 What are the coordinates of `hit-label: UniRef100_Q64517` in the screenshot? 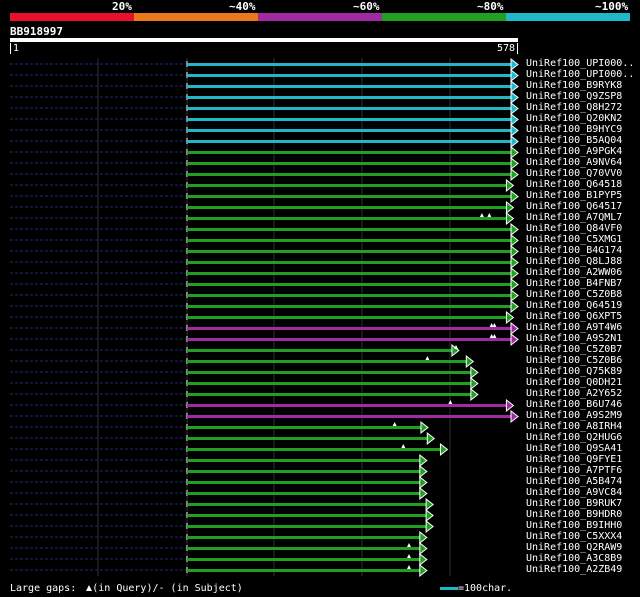 It's located at (574, 206).